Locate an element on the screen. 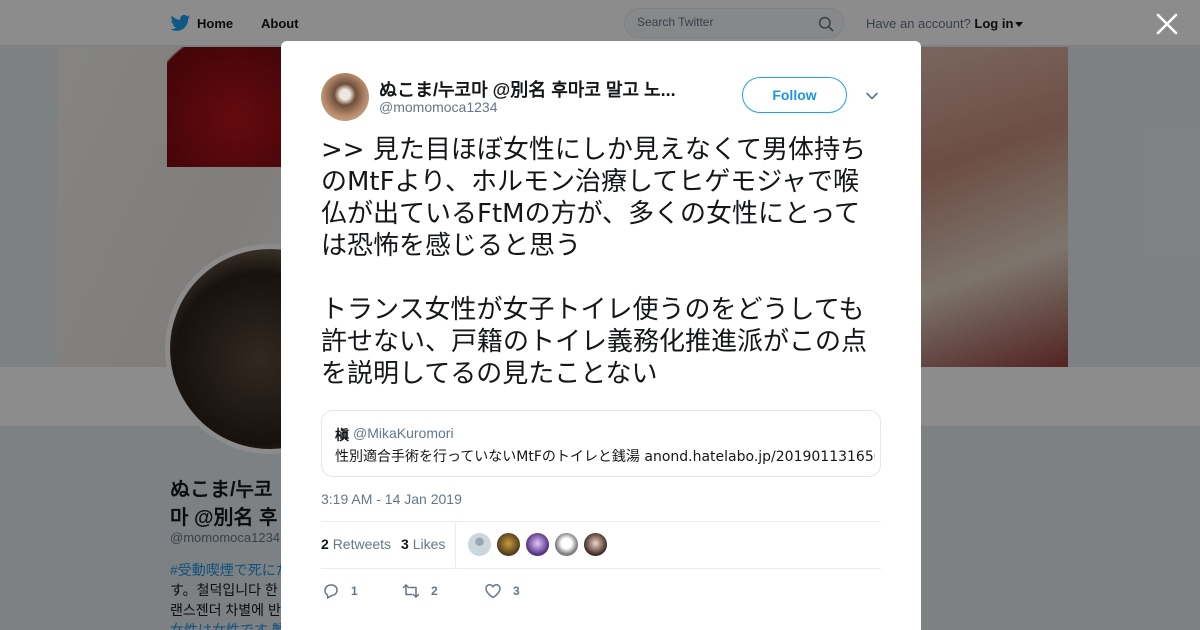 The height and width of the screenshot is (630, 1200). retweet-icon is located at coordinates (411, 591).